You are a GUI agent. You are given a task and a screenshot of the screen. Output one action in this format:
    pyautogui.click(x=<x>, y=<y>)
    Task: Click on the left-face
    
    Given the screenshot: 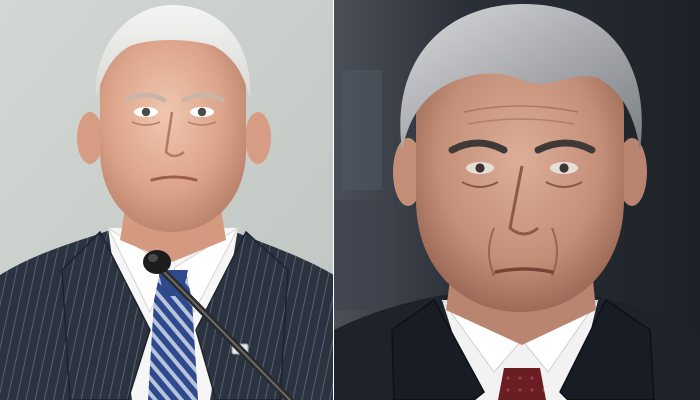 What is the action you would take?
    pyautogui.click(x=173, y=133)
    